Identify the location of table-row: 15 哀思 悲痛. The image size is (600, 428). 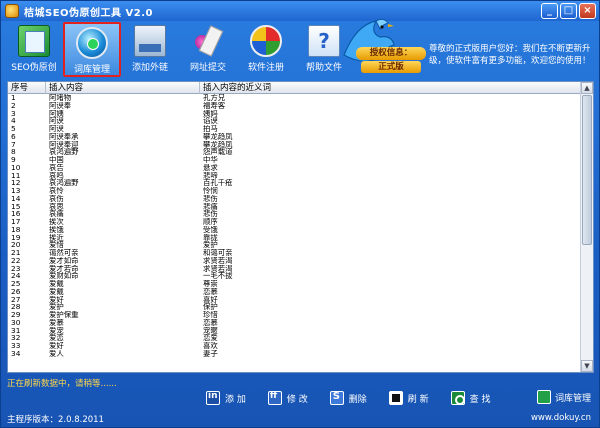
(294, 207).